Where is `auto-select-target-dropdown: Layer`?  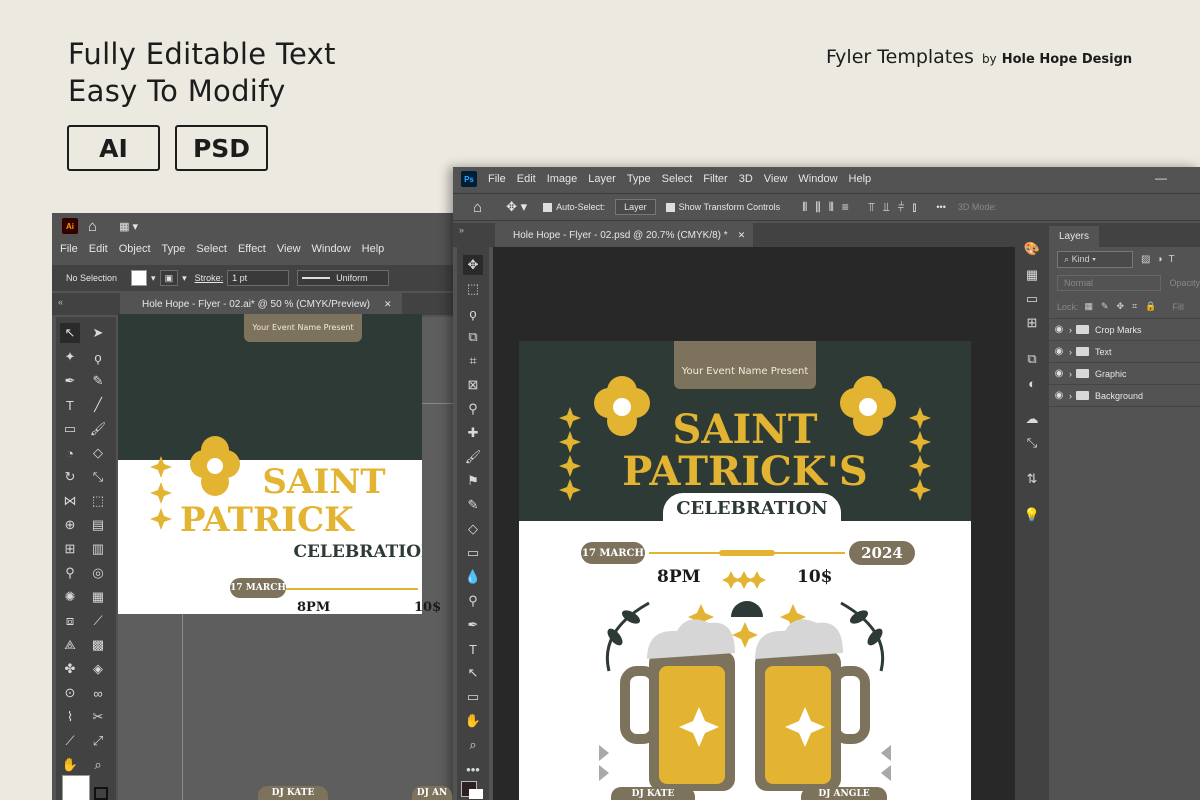
auto-select-target-dropdown: Layer is located at coordinates (635, 207).